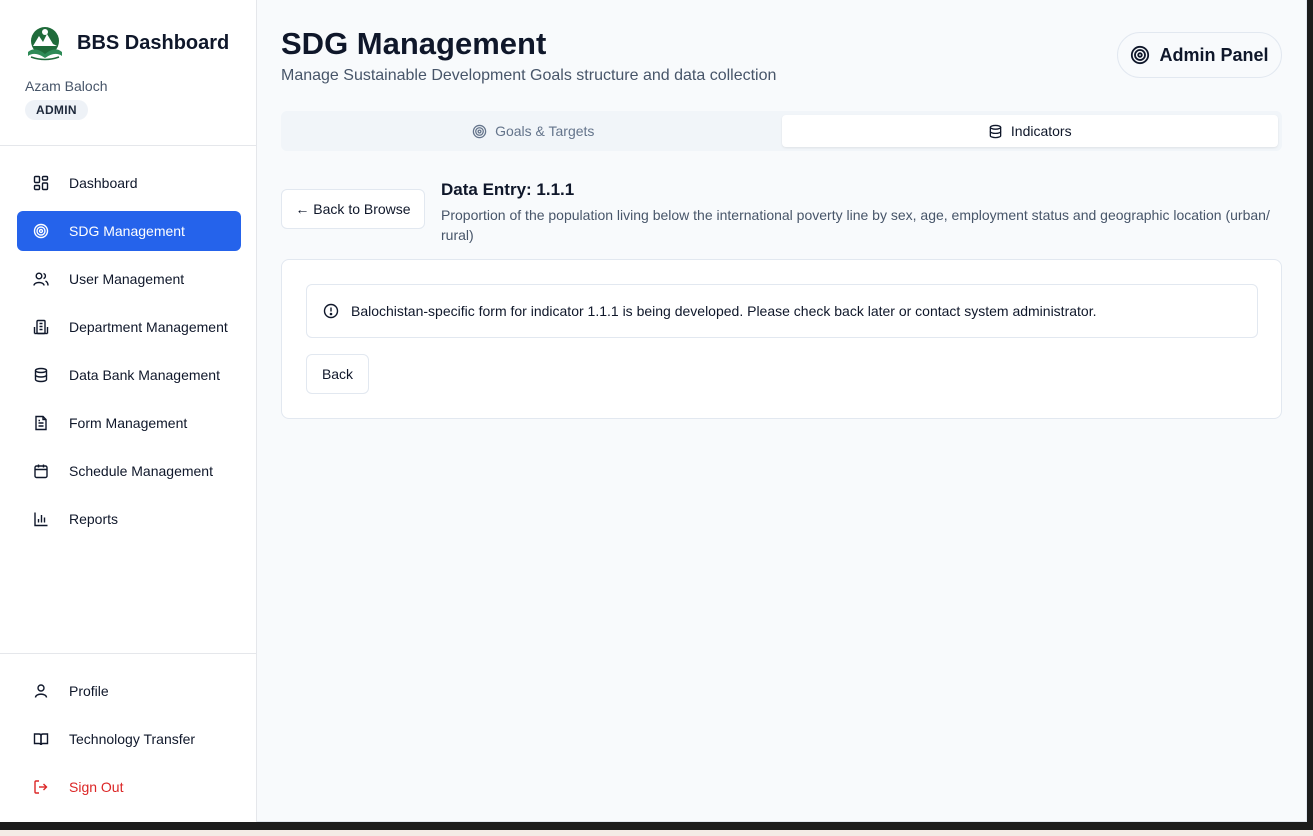 The height and width of the screenshot is (836, 1313). Describe the element at coordinates (141, 471) in the screenshot. I see `sidebar-item-label: Schedule Management` at that location.